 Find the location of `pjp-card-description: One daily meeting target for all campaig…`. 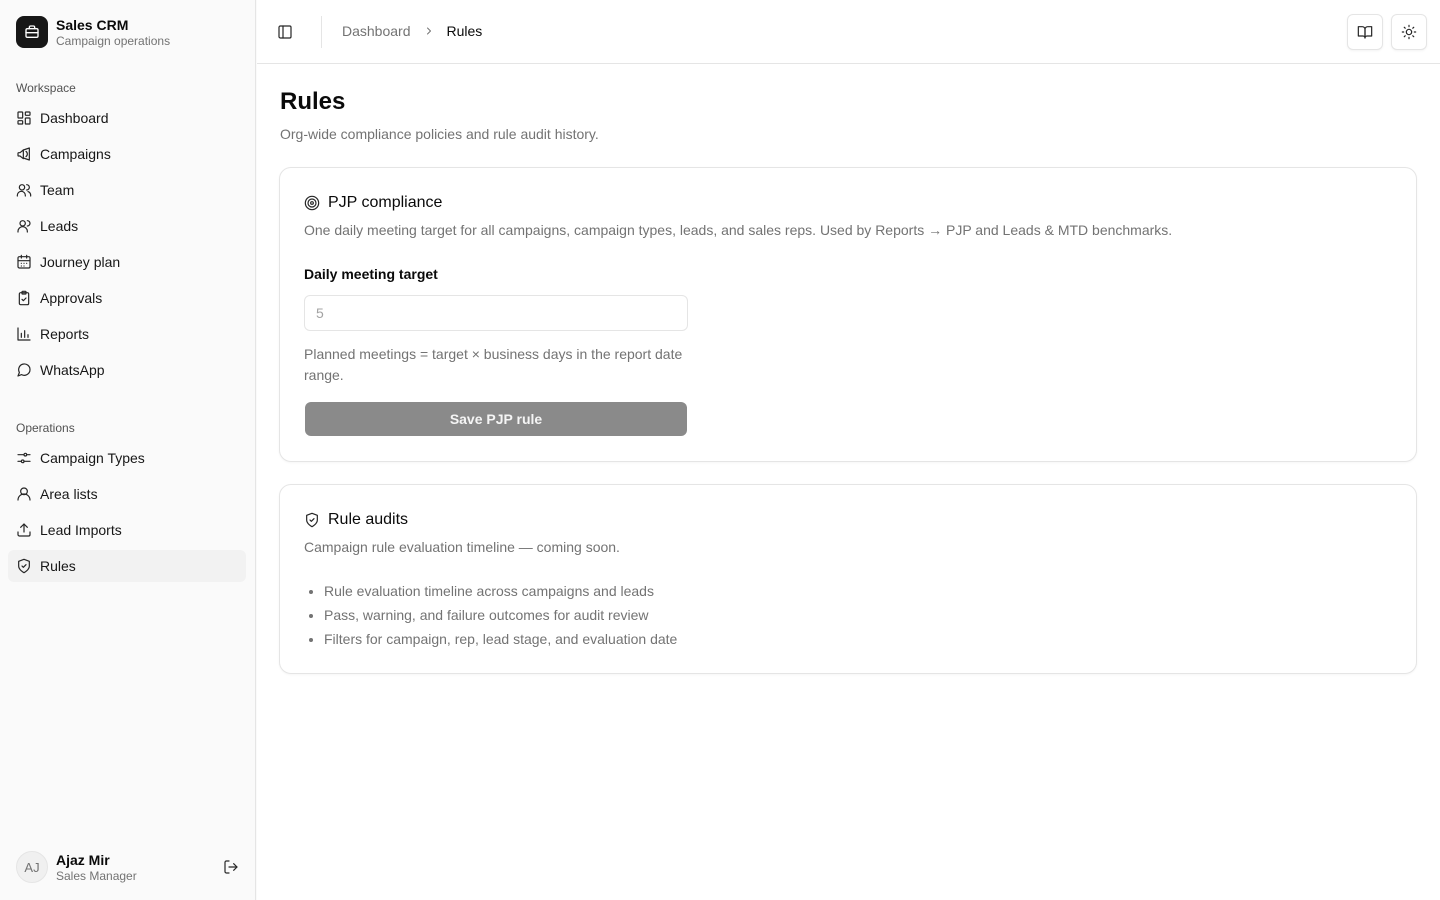

pjp-card-description: One daily meeting target for all campaig… is located at coordinates (738, 230).